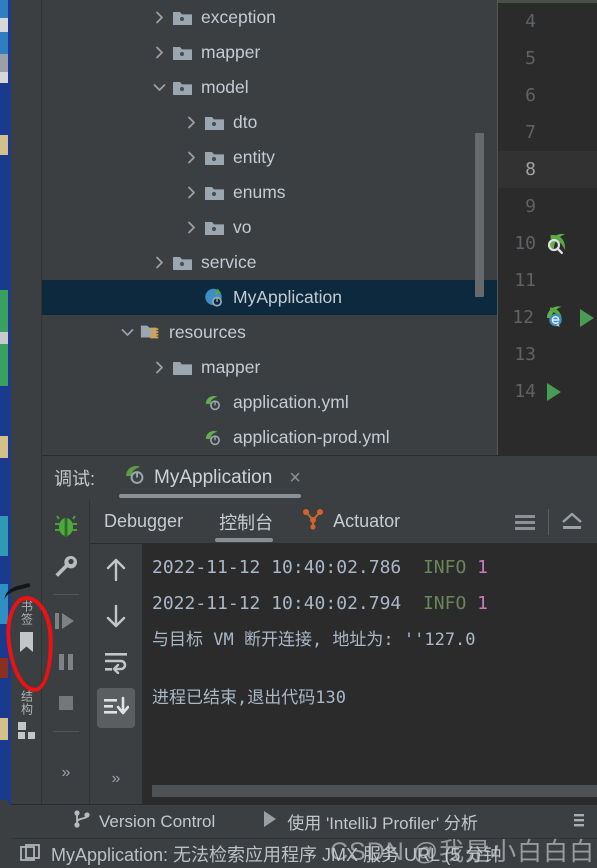 This screenshot has width=597, height=868. I want to click on arrow-up-icon, so click(116, 570).